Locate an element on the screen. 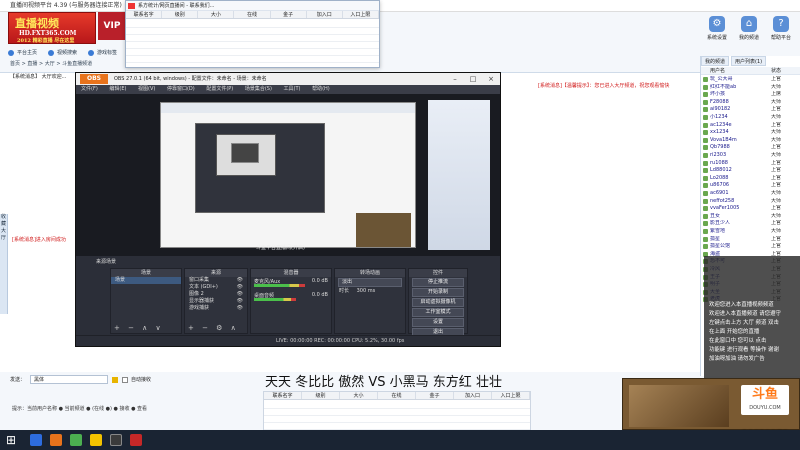 The width and height of the screenshot is (800, 450). obs-taskbar-icon is located at coordinates (116, 440).